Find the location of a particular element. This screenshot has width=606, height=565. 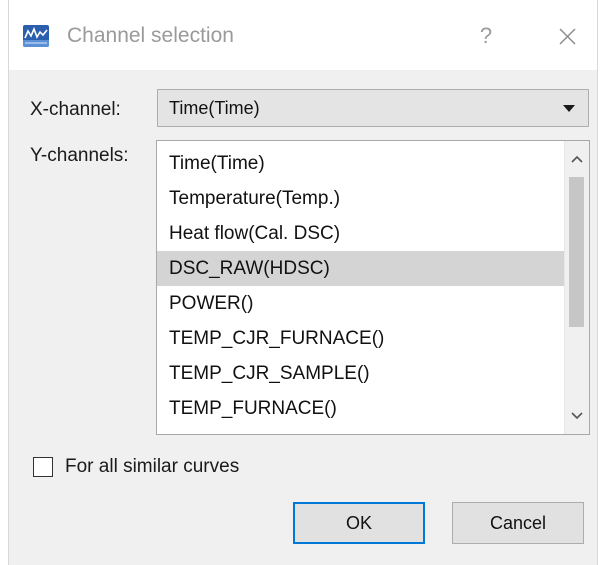

ok-button: OK is located at coordinates (359, 523).